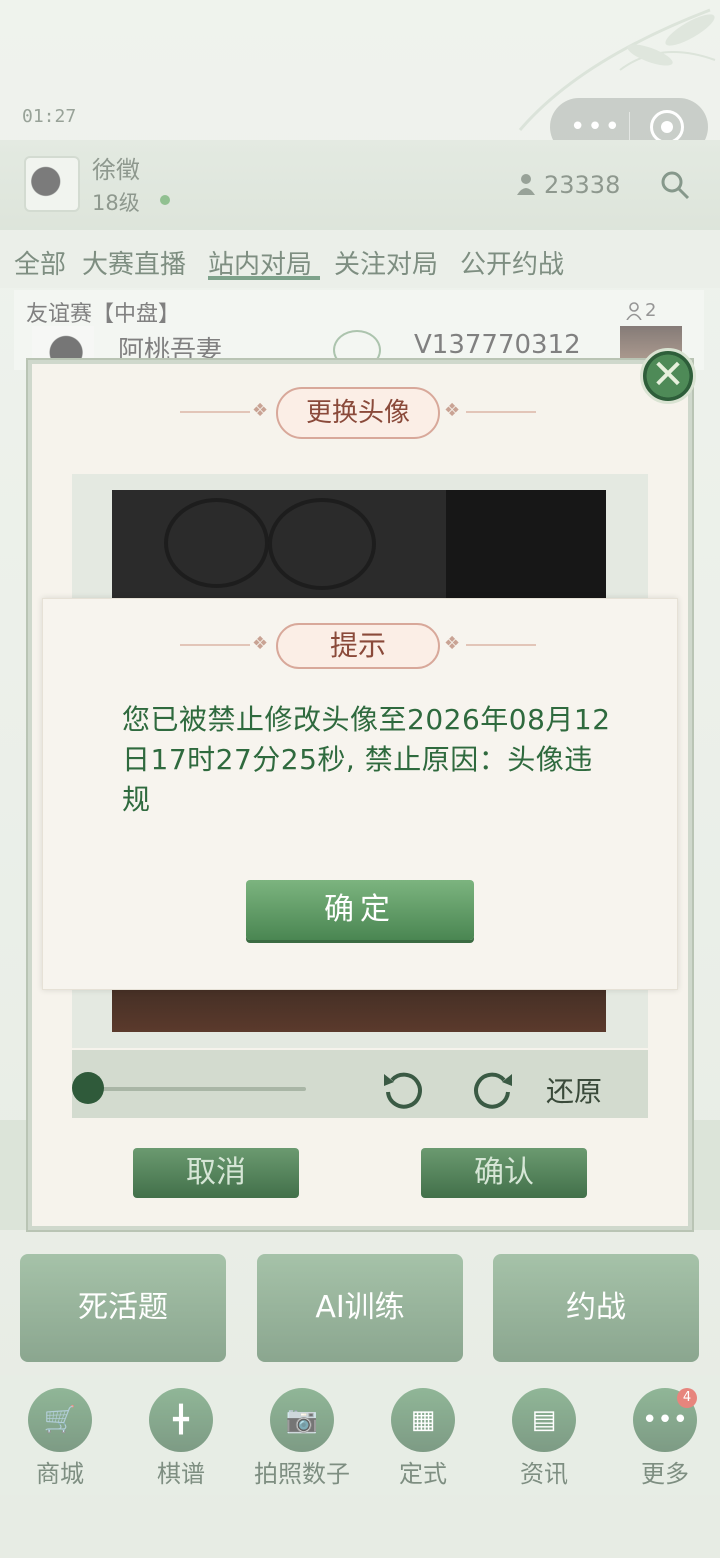  I want to click on zoom-slider-track, so click(198, 1089).